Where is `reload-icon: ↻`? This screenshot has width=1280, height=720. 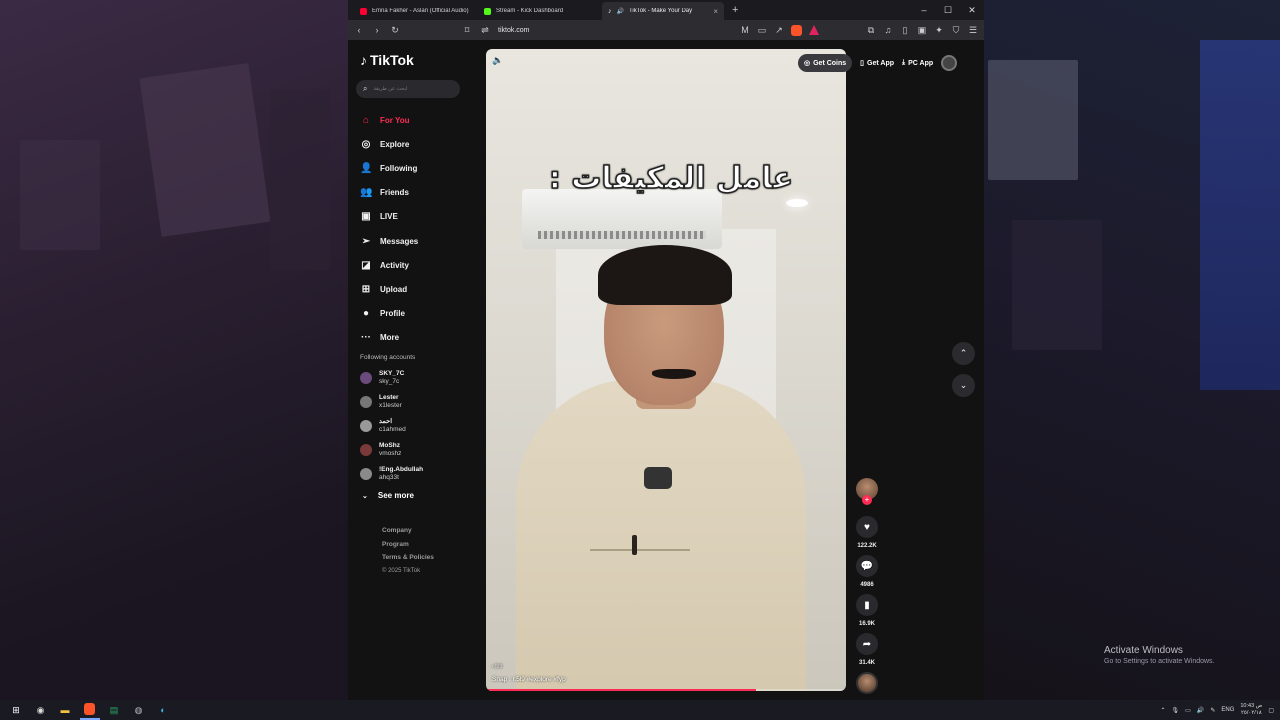
reload-icon: ↻ is located at coordinates (395, 30).